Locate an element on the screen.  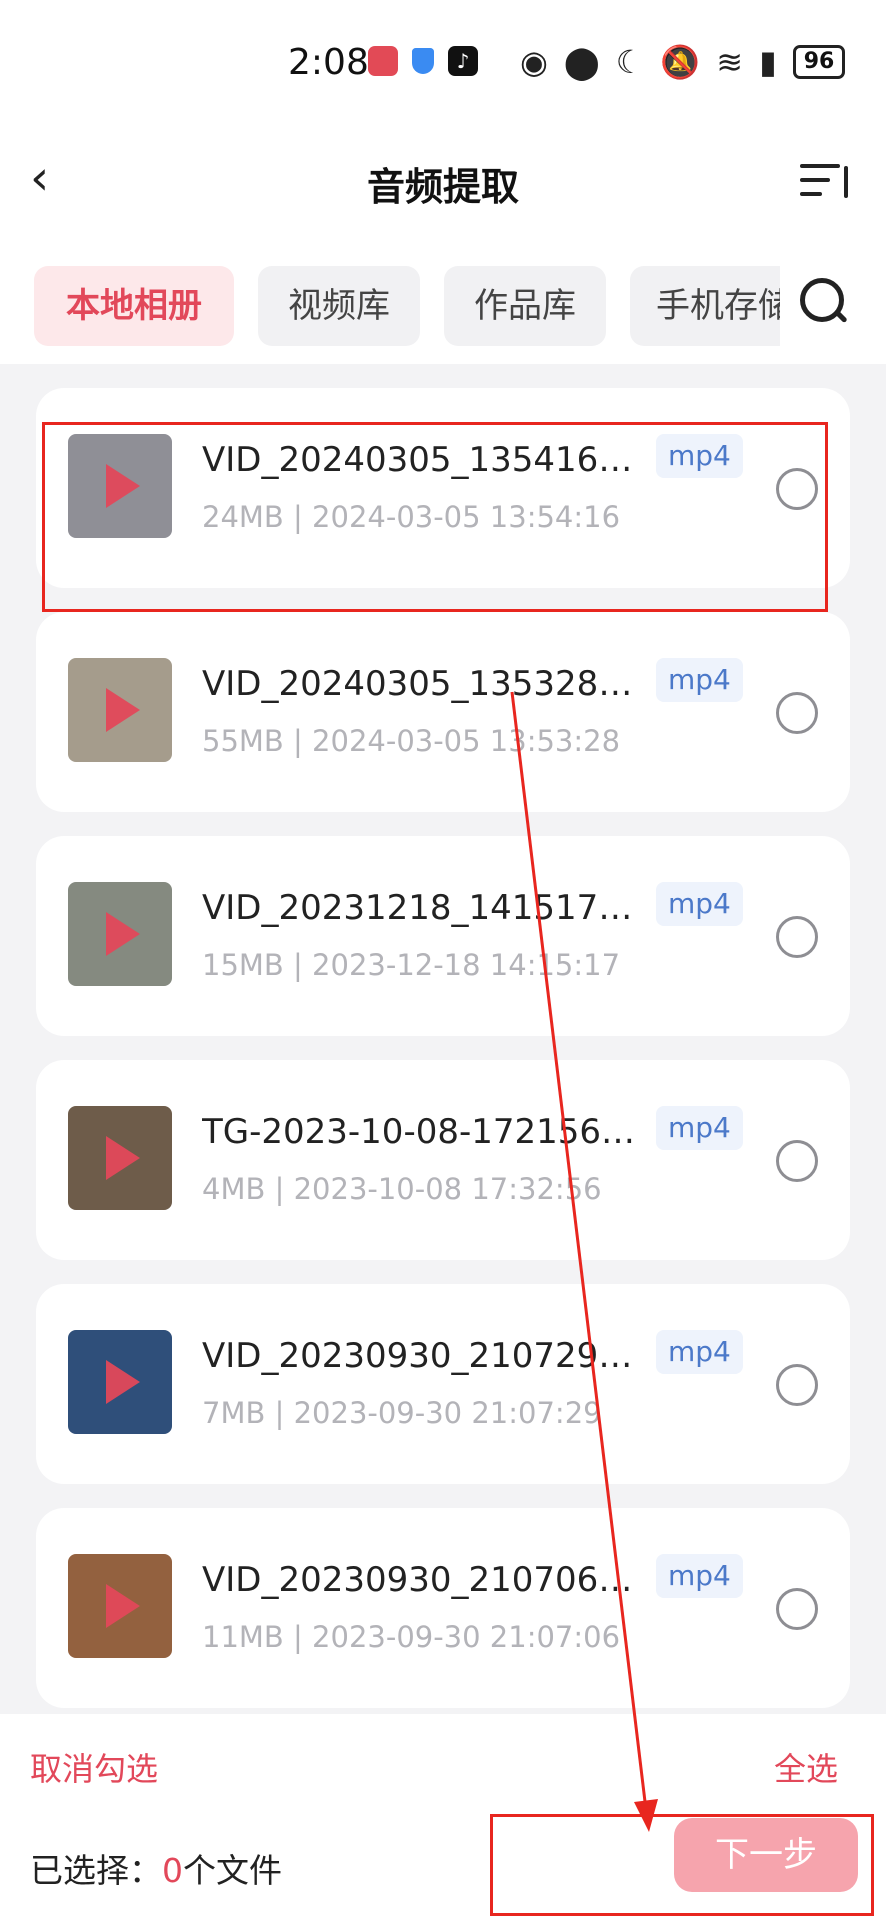
tab-phone-storage: 手机存储 is located at coordinates (705, 306).